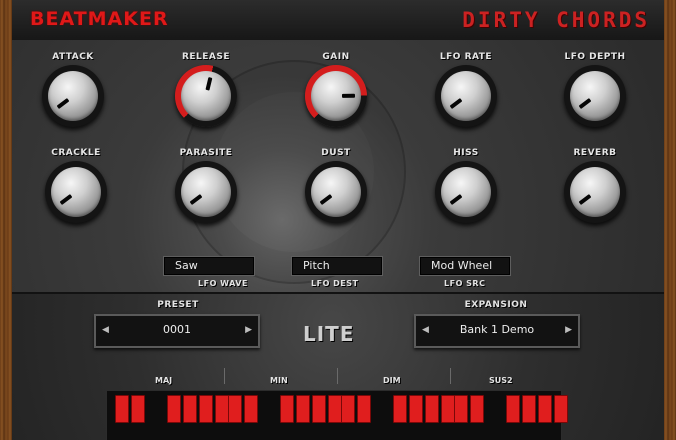 Image resolution: width=676 pixels, height=440 pixels. Describe the element at coordinates (336, 196) in the screenshot. I see `dust-knob: DUST` at that location.